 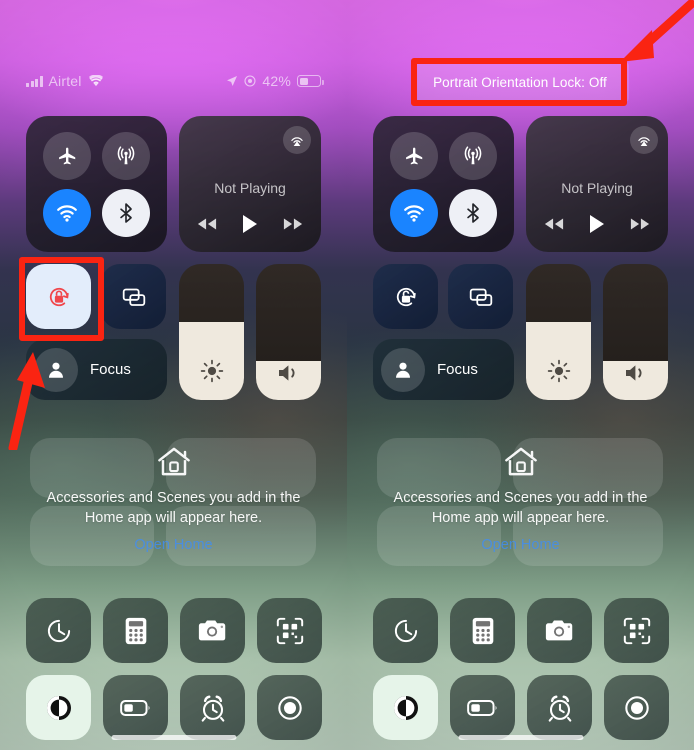 What do you see at coordinates (558, 371) in the screenshot?
I see `brightness-sun-icon` at bounding box center [558, 371].